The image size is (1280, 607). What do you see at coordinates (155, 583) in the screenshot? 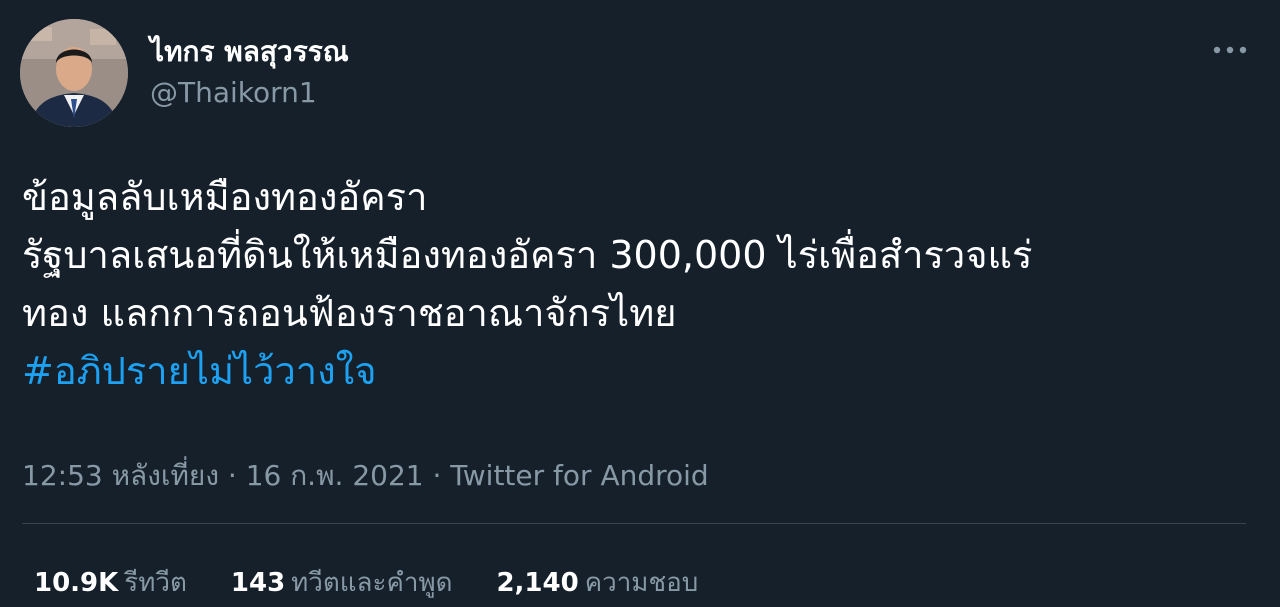
I see `retweets-label: รีทวีต` at bounding box center [155, 583].